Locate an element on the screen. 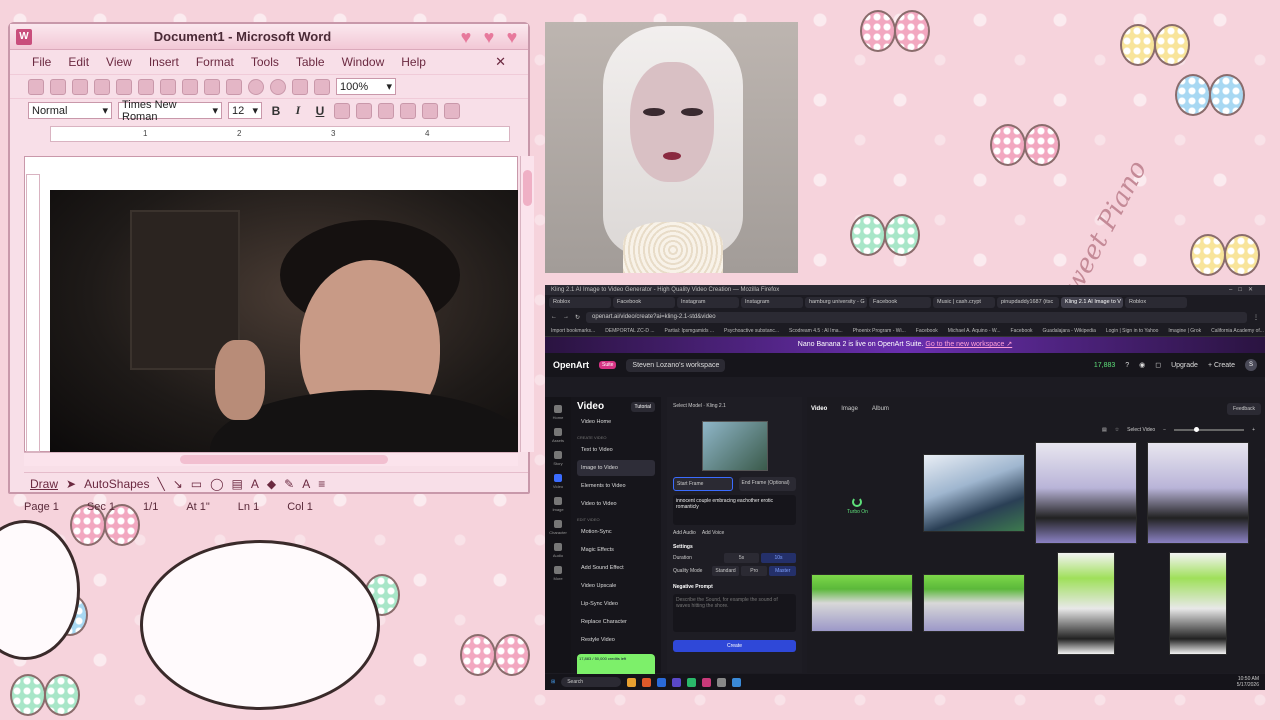  format-painter-icon is located at coordinates (234, 86).